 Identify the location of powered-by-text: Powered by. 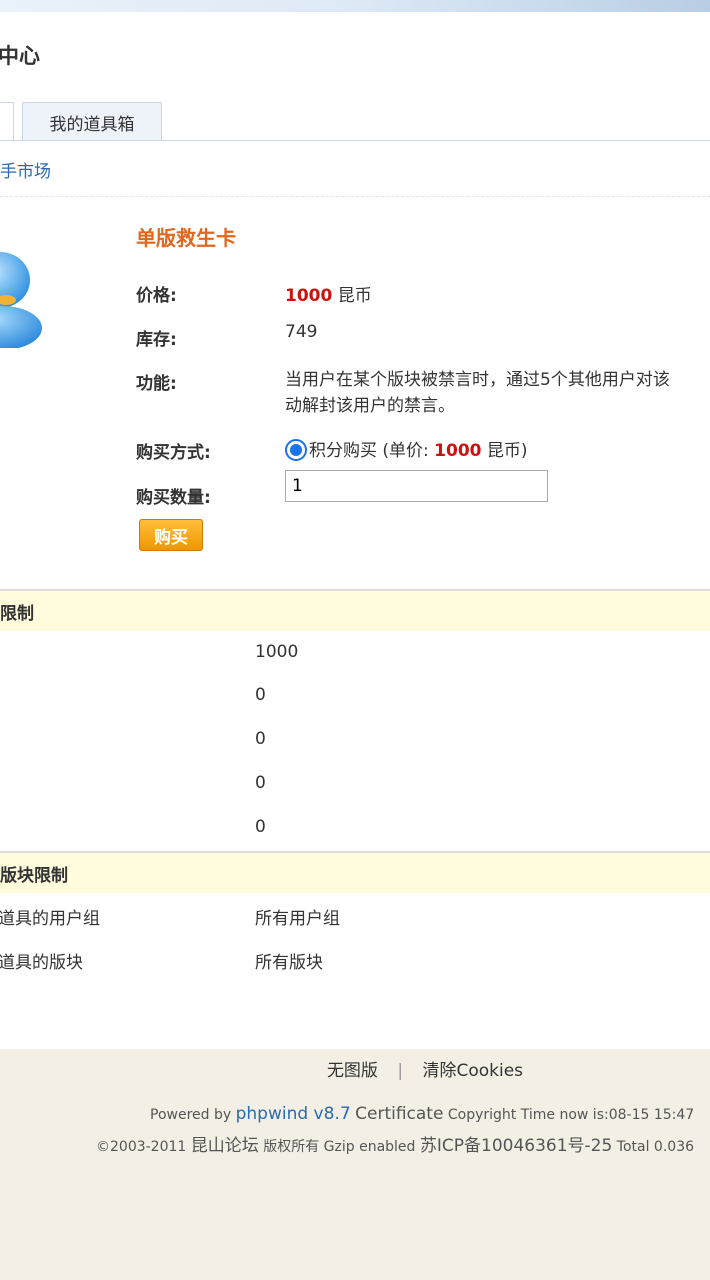
(191, 1115).